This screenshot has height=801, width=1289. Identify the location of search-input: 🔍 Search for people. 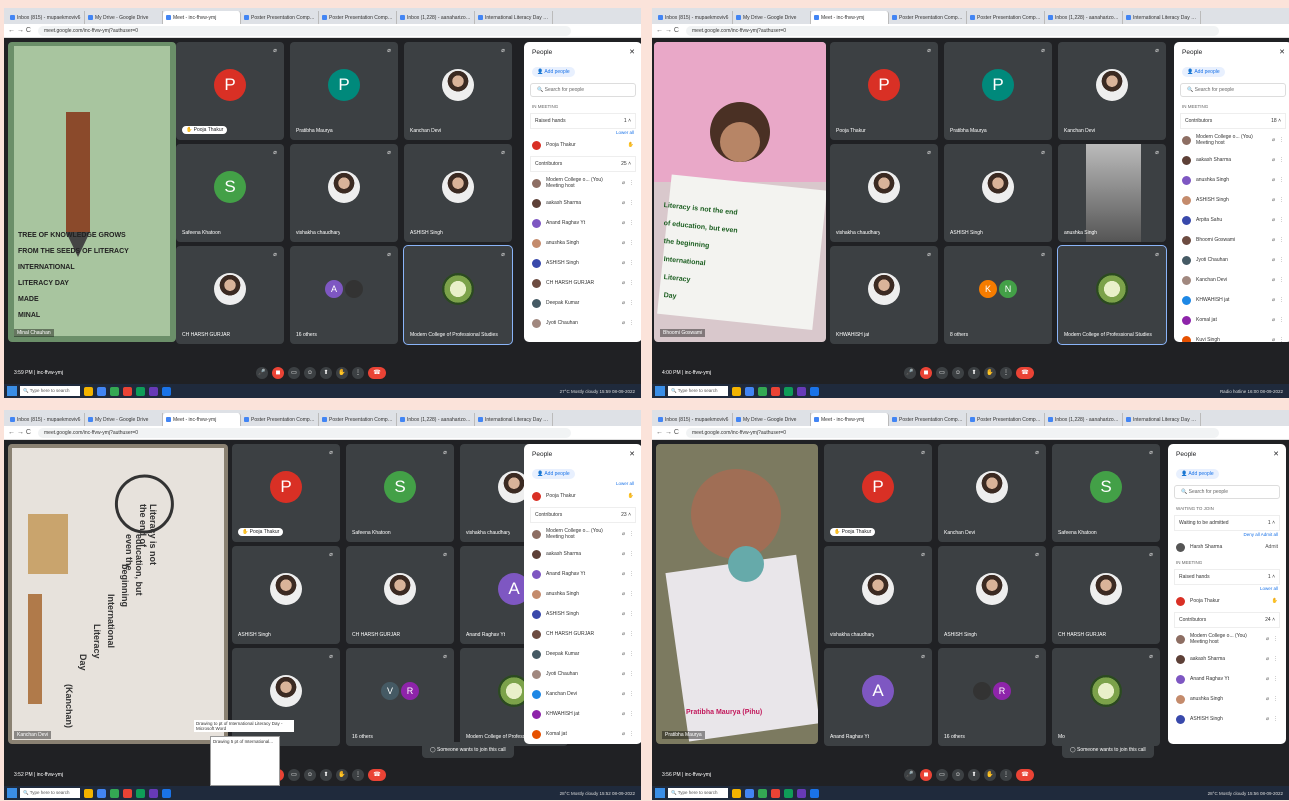
(1233, 90).